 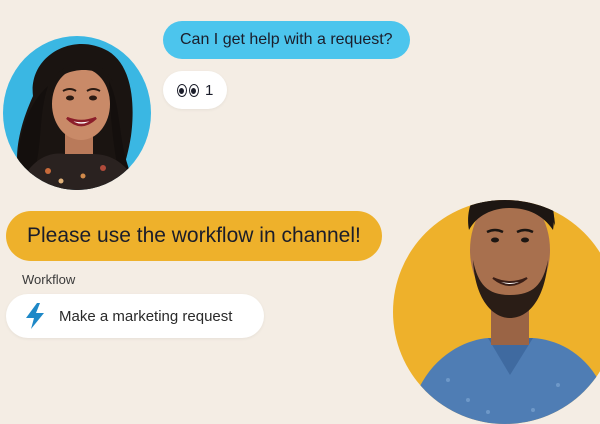 I want to click on woman-portrait, so click(x=77, y=116).